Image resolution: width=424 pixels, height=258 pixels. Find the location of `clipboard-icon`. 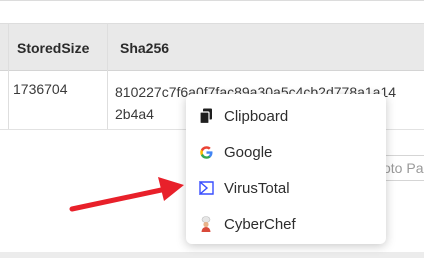

clipboard-icon is located at coordinates (206, 116).